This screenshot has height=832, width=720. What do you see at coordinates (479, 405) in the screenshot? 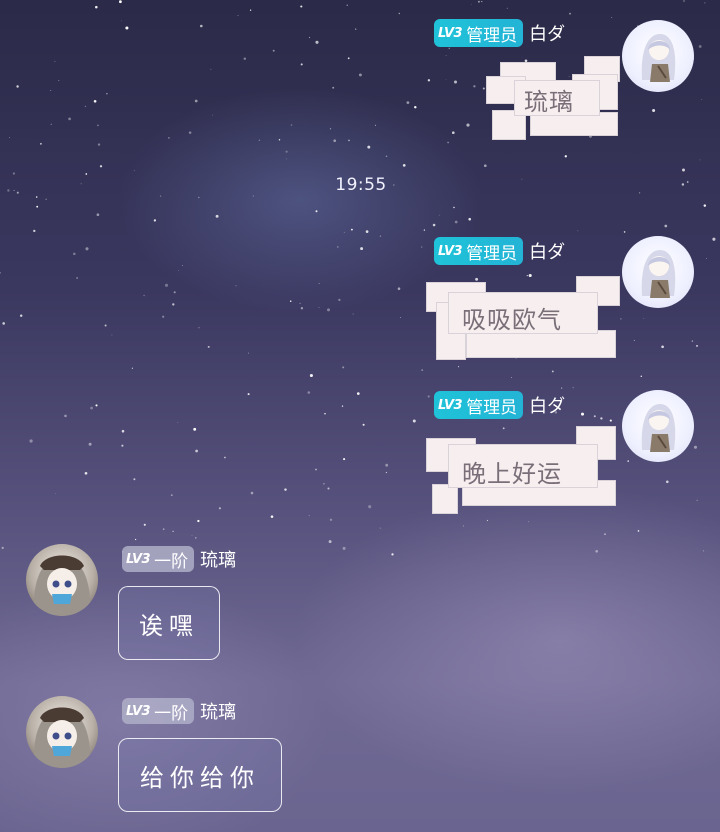
I see `admin-badge: LV3 管理员` at bounding box center [479, 405].